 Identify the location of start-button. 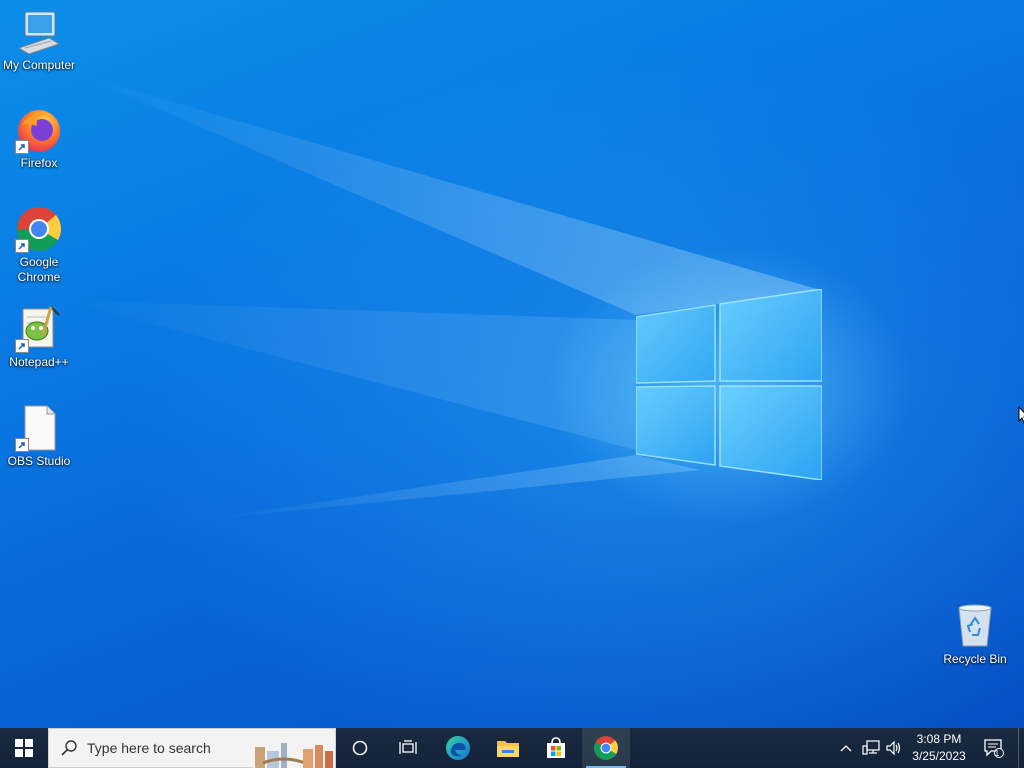
(24, 748).